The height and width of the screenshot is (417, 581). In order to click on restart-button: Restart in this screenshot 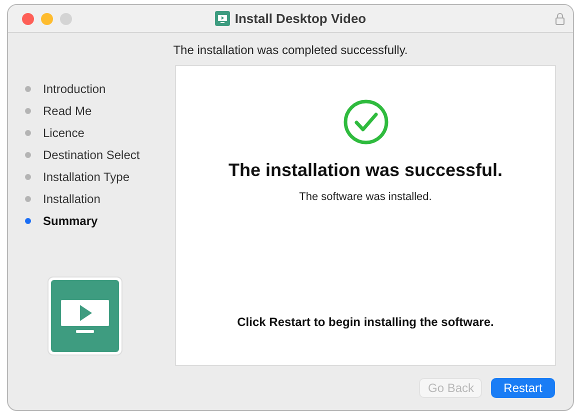, I will do `click(523, 388)`.